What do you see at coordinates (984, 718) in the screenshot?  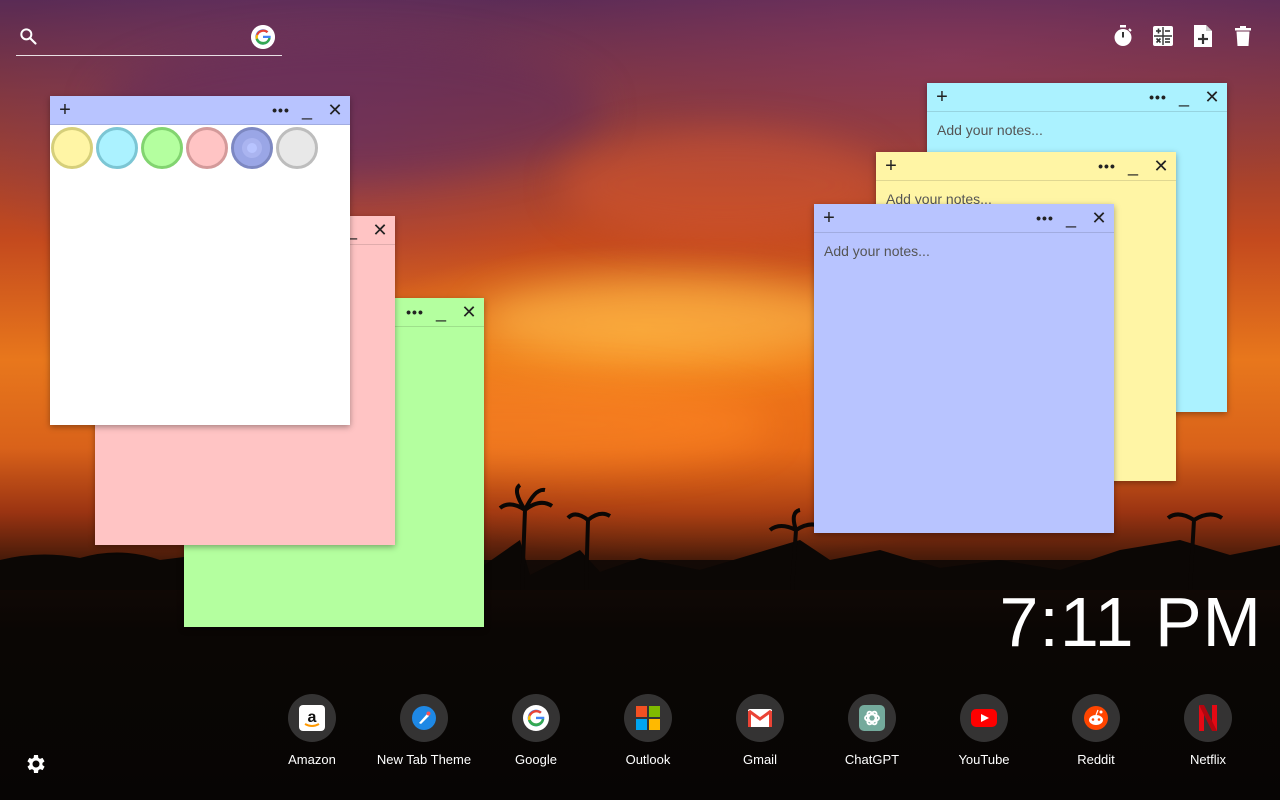 I see `youtube-icon` at bounding box center [984, 718].